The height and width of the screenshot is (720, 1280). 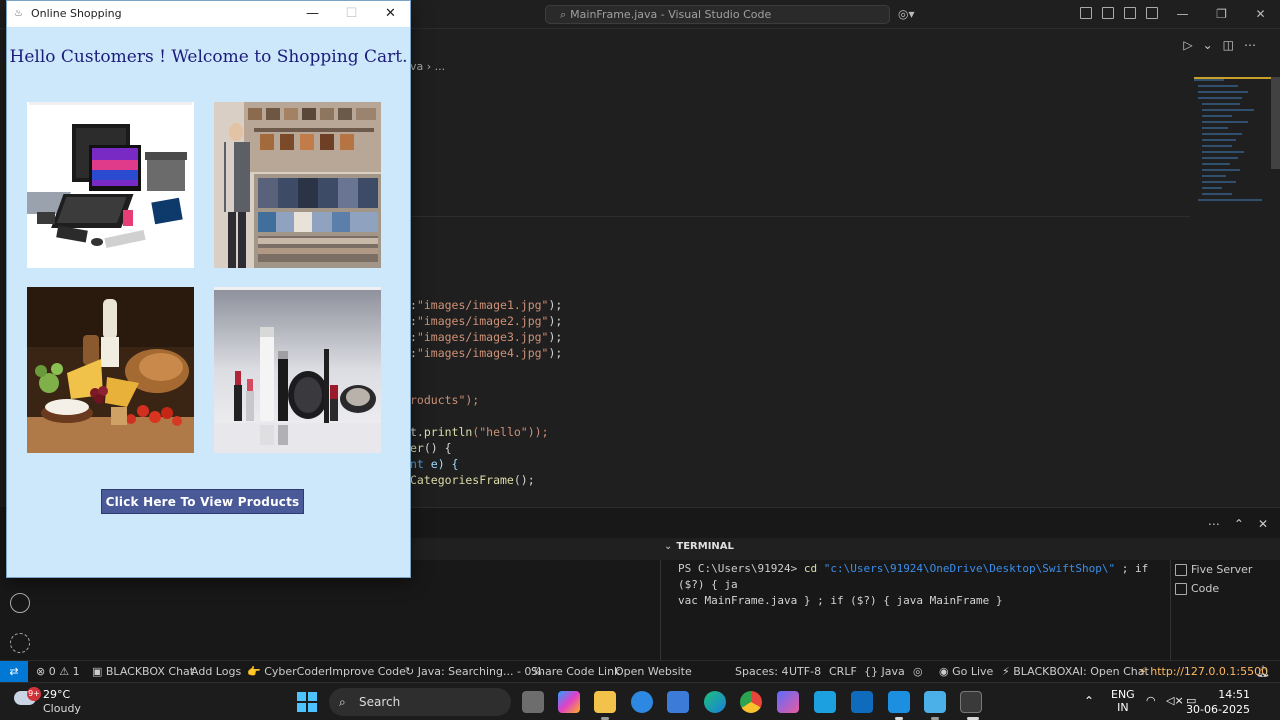 What do you see at coordinates (918, 671) in the screenshot?
I see `copilot-status-icon: ◎` at bounding box center [918, 671].